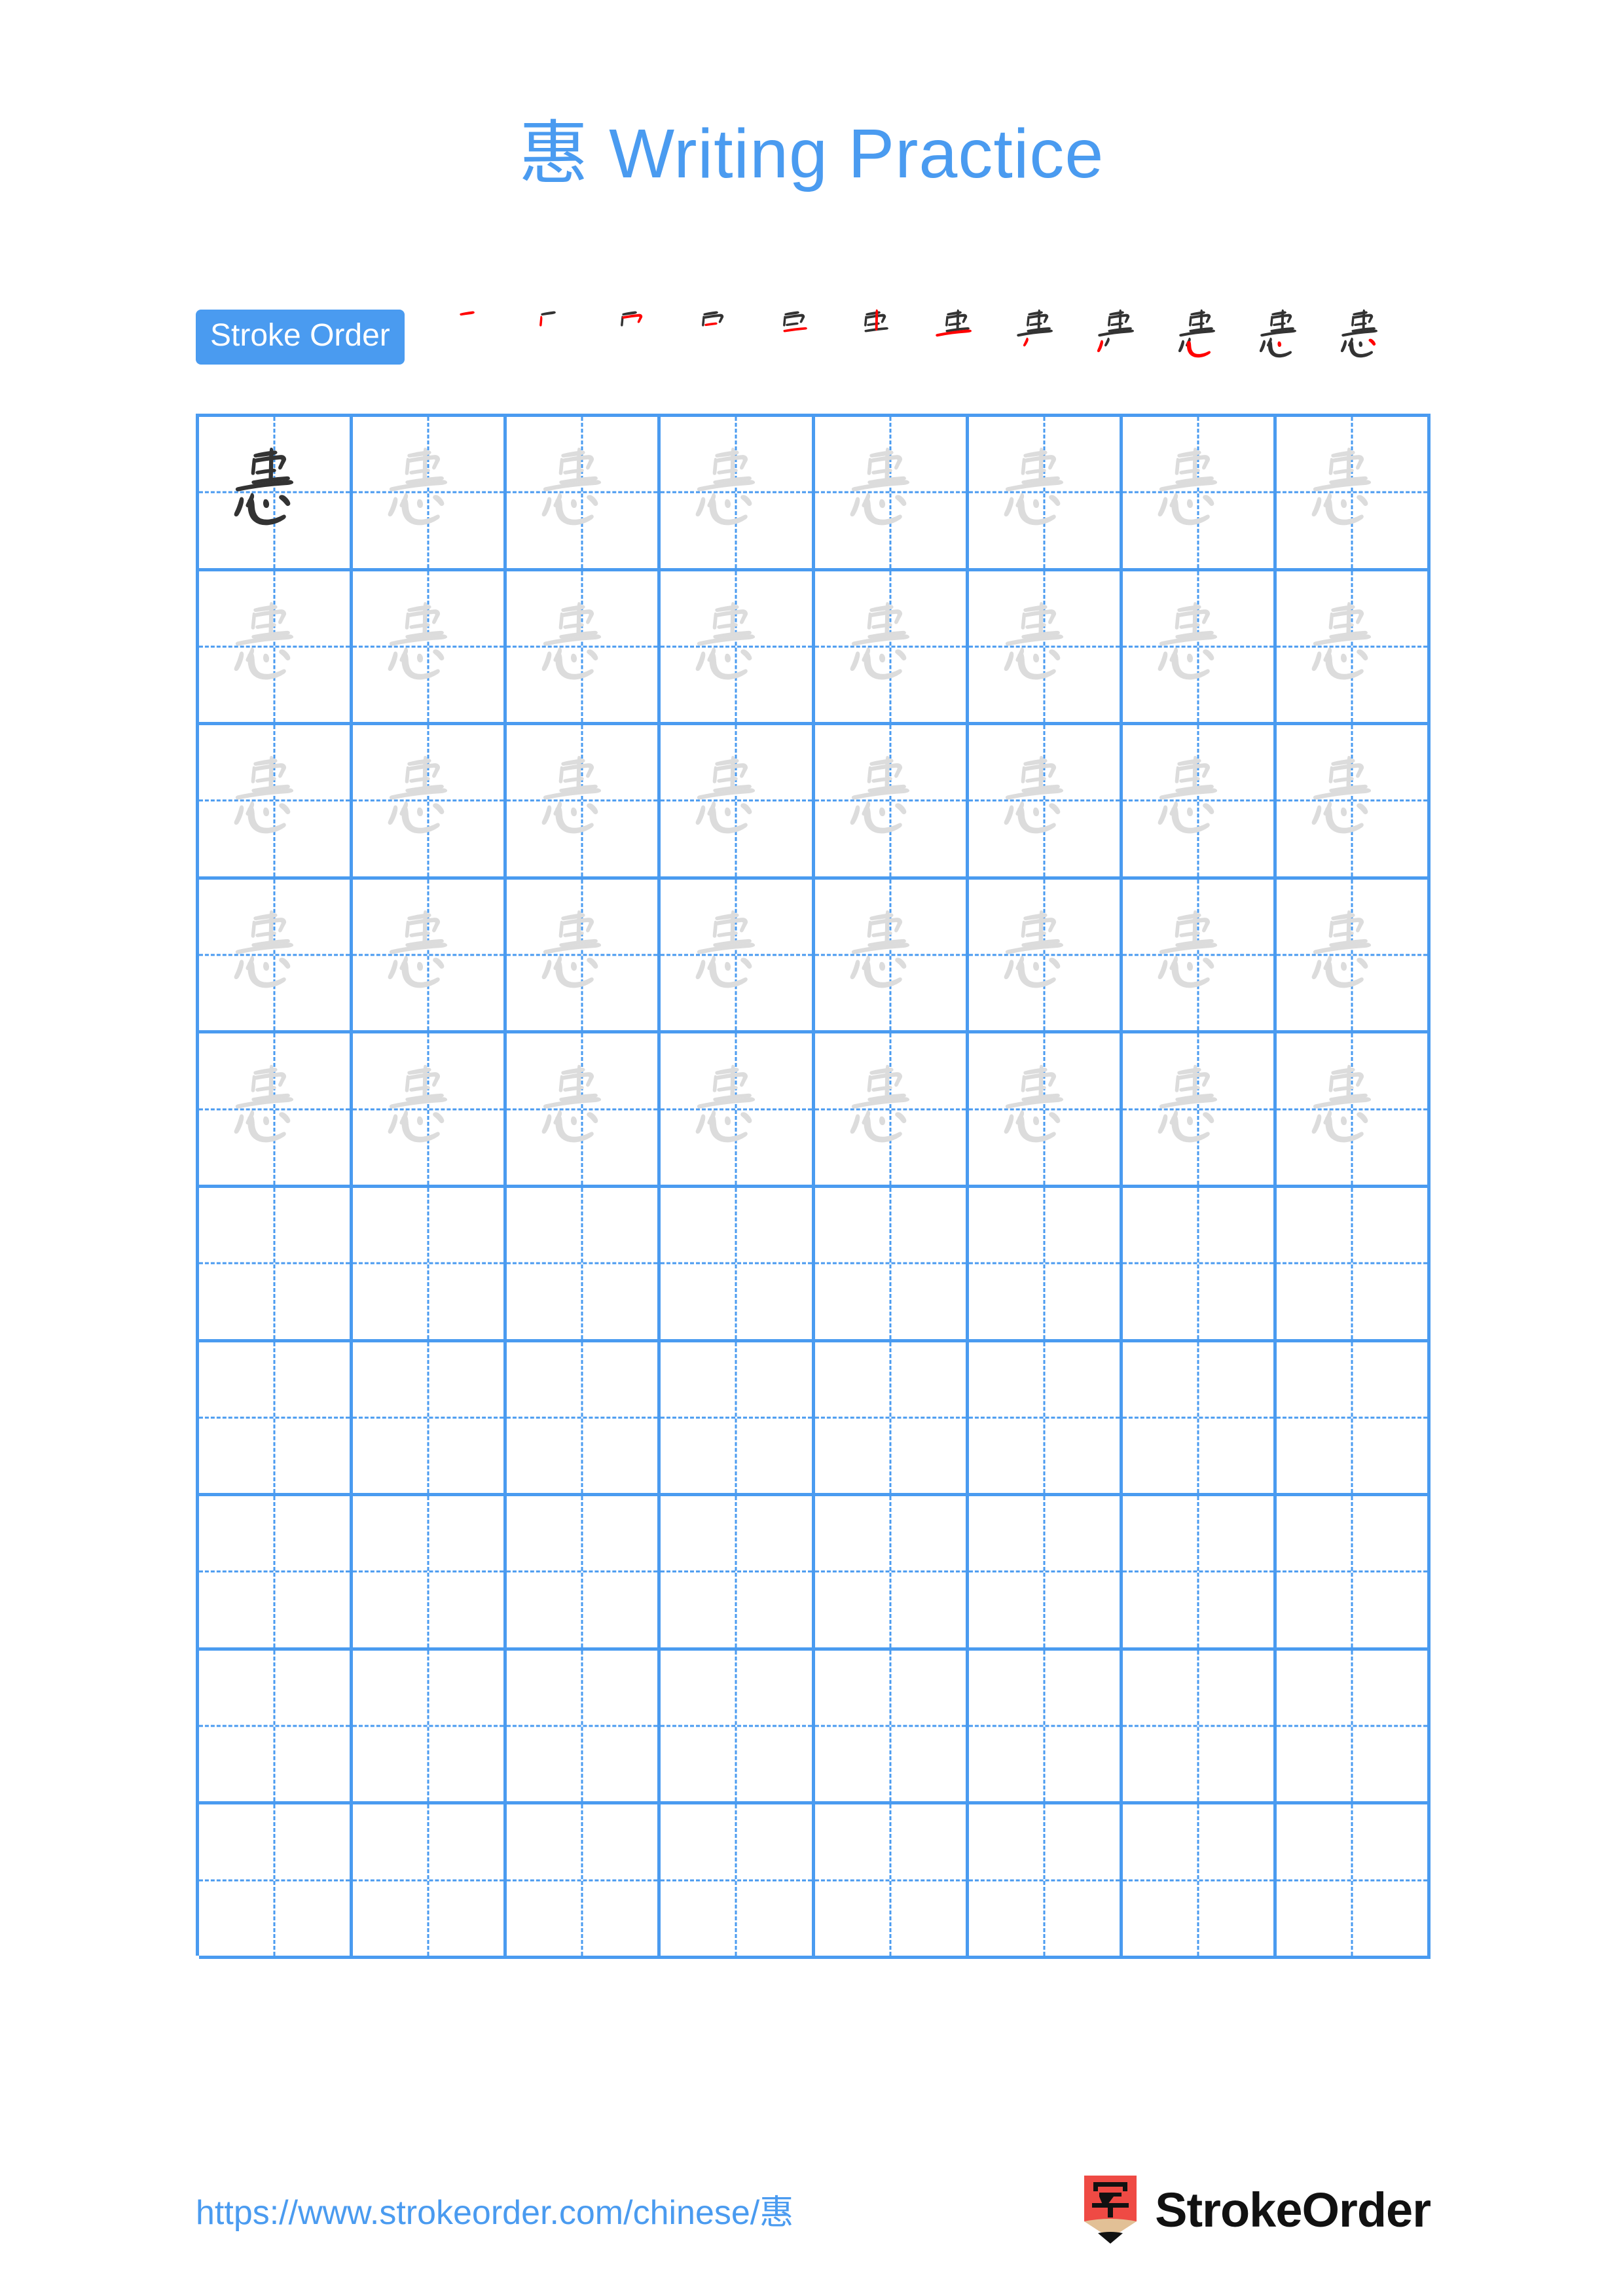 This screenshot has height=2296, width=1623. Describe the element at coordinates (494, 2209) in the screenshot. I see `footer-url-link: https://www.strokeorder.com/chinese/惠` at that location.